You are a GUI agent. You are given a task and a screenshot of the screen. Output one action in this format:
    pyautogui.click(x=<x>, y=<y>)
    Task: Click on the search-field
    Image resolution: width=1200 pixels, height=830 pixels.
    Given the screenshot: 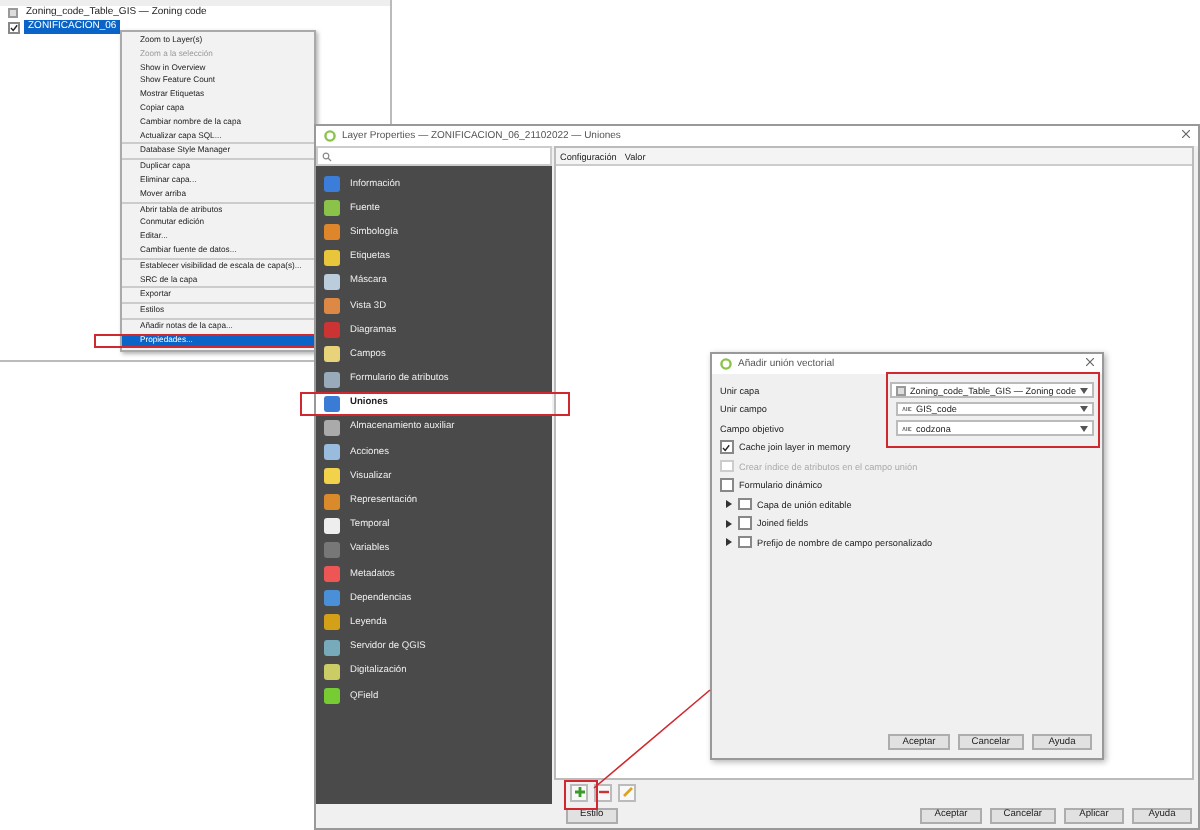 What is the action you would take?
    pyautogui.click(x=434, y=156)
    